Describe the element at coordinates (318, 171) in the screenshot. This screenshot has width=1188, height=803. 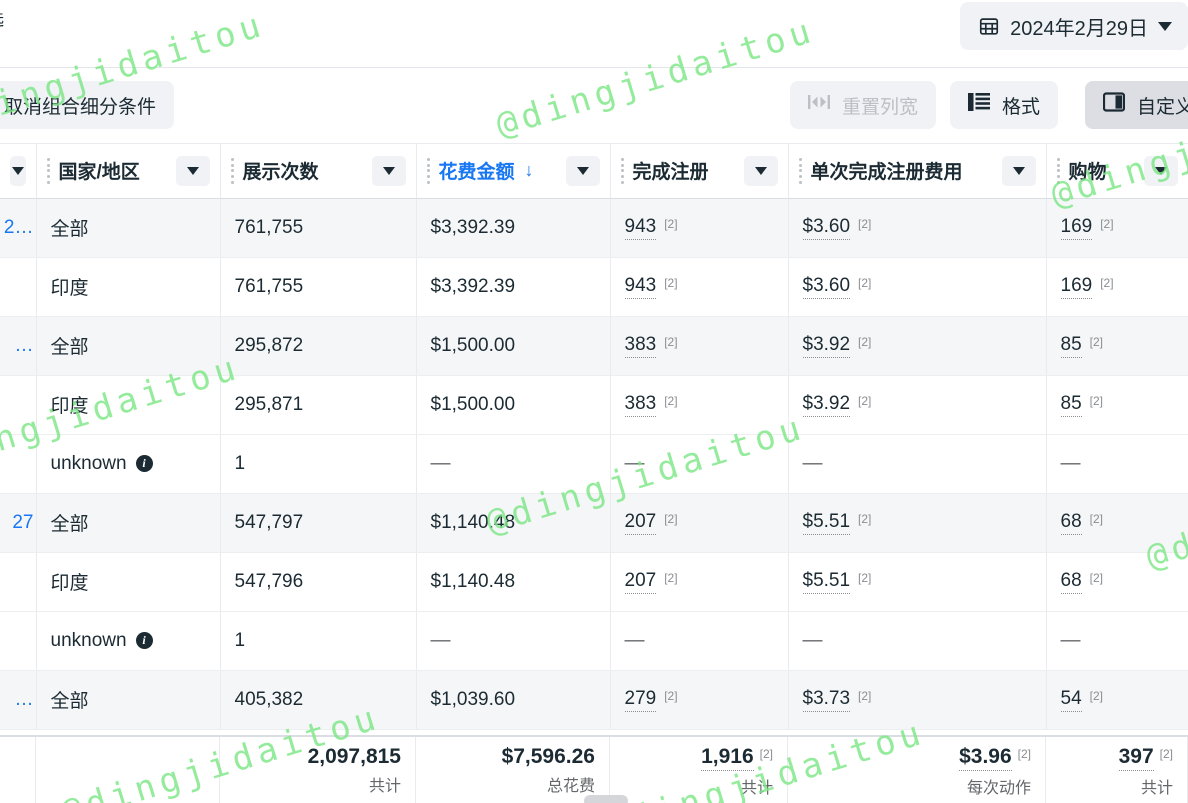
I see `column-header-impressions: 展示次数` at that location.